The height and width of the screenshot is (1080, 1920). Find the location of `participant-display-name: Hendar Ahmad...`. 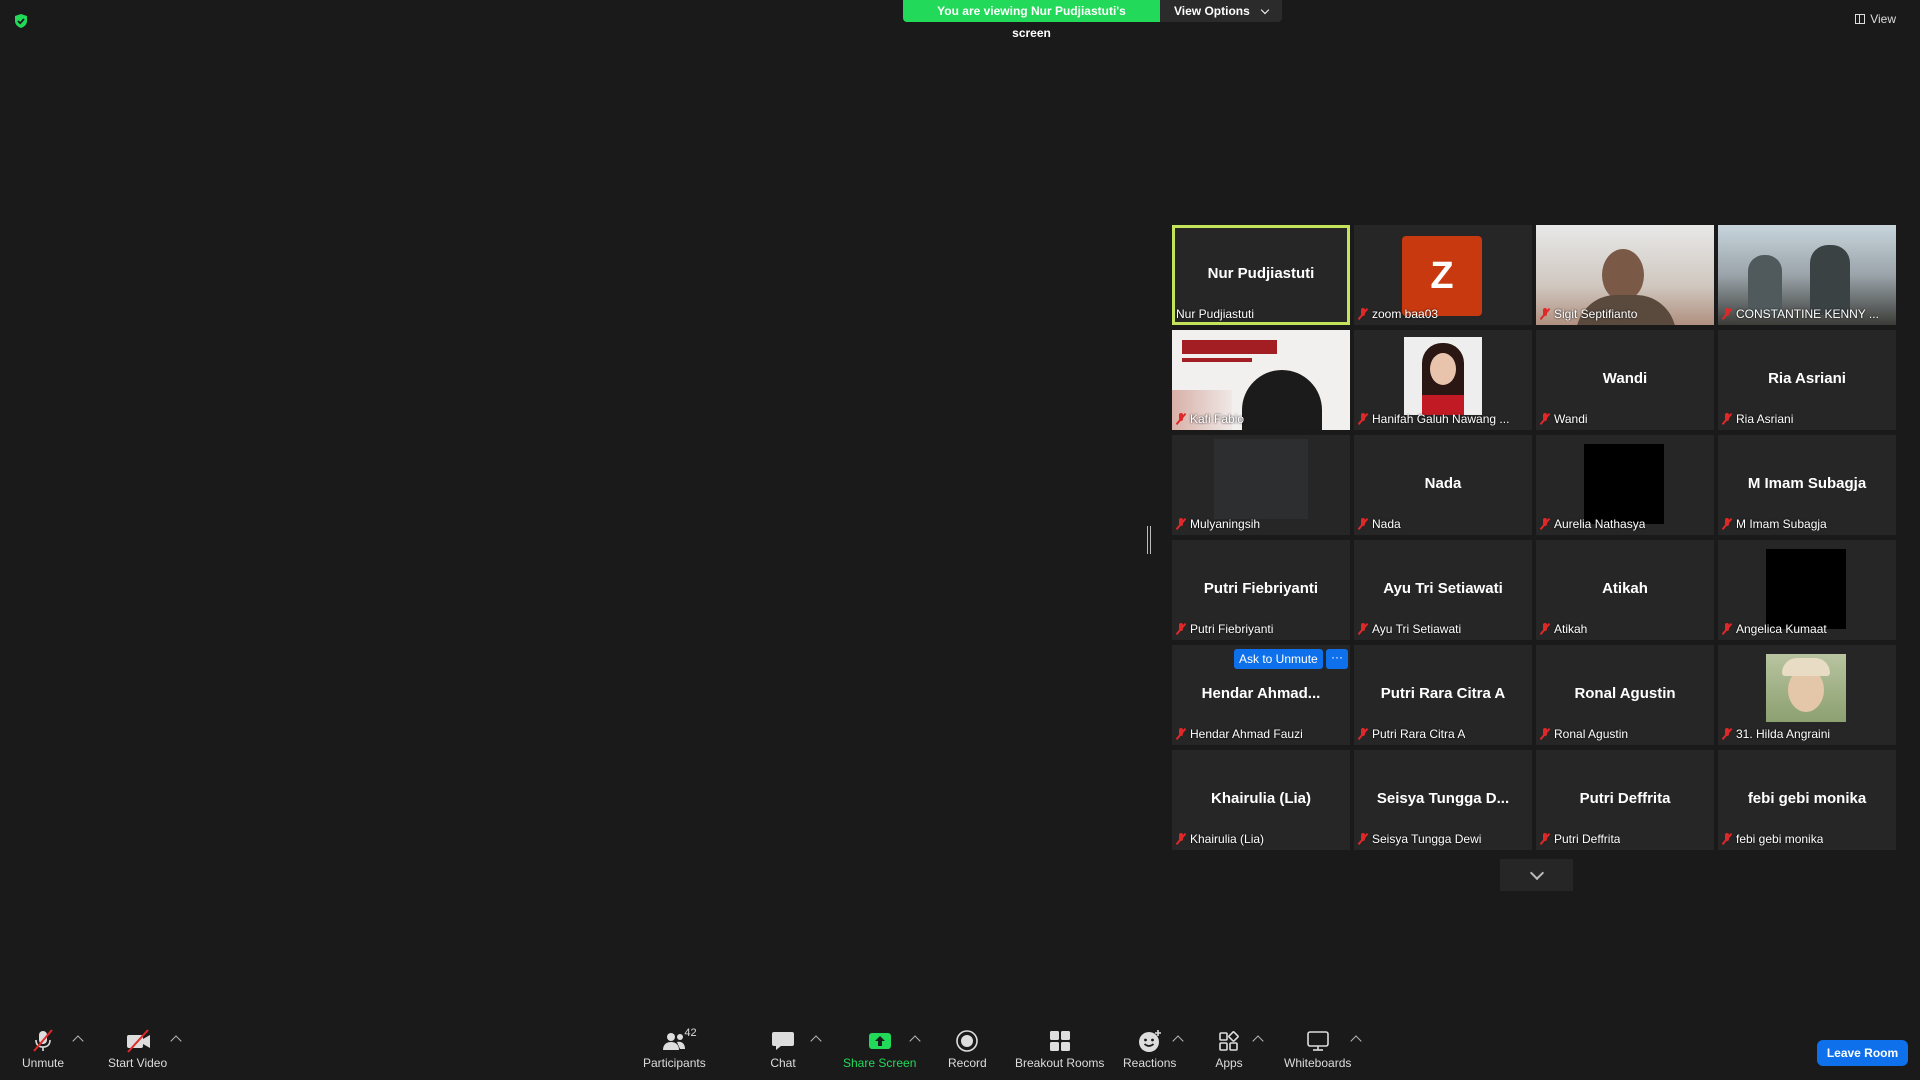

participant-display-name: Hendar Ahmad... is located at coordinates (1261, 693).